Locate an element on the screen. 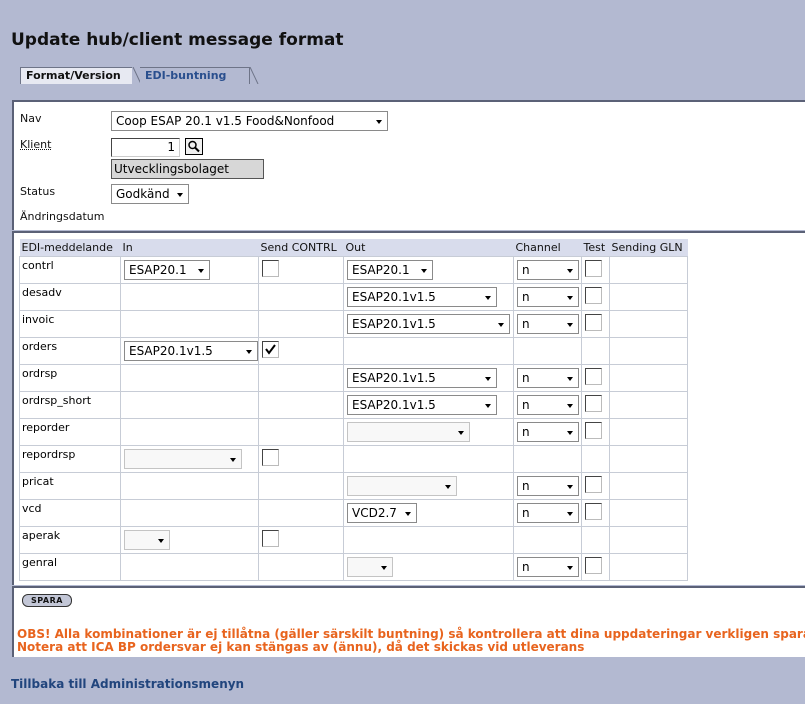 The width and height of the screenshot is (805, 704). in-format-select: ESAP20.1 is located at coordinates (167, 269).